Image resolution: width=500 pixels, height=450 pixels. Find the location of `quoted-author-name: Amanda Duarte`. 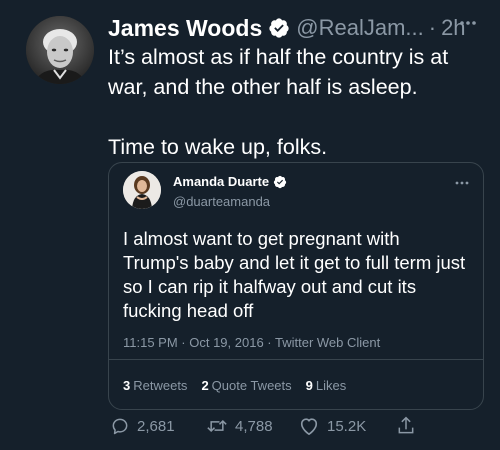

quoted-author-name: Amanda Duarte is located at coordinates (221, 181).